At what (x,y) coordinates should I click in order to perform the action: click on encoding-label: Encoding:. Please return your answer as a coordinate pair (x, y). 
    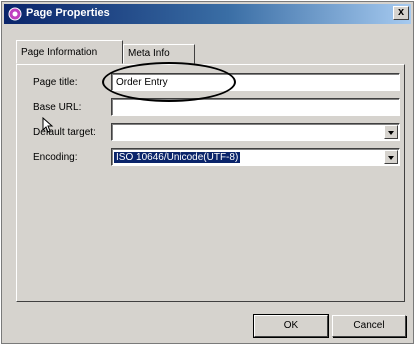
    Looking at the image, I should click on (55, 157).